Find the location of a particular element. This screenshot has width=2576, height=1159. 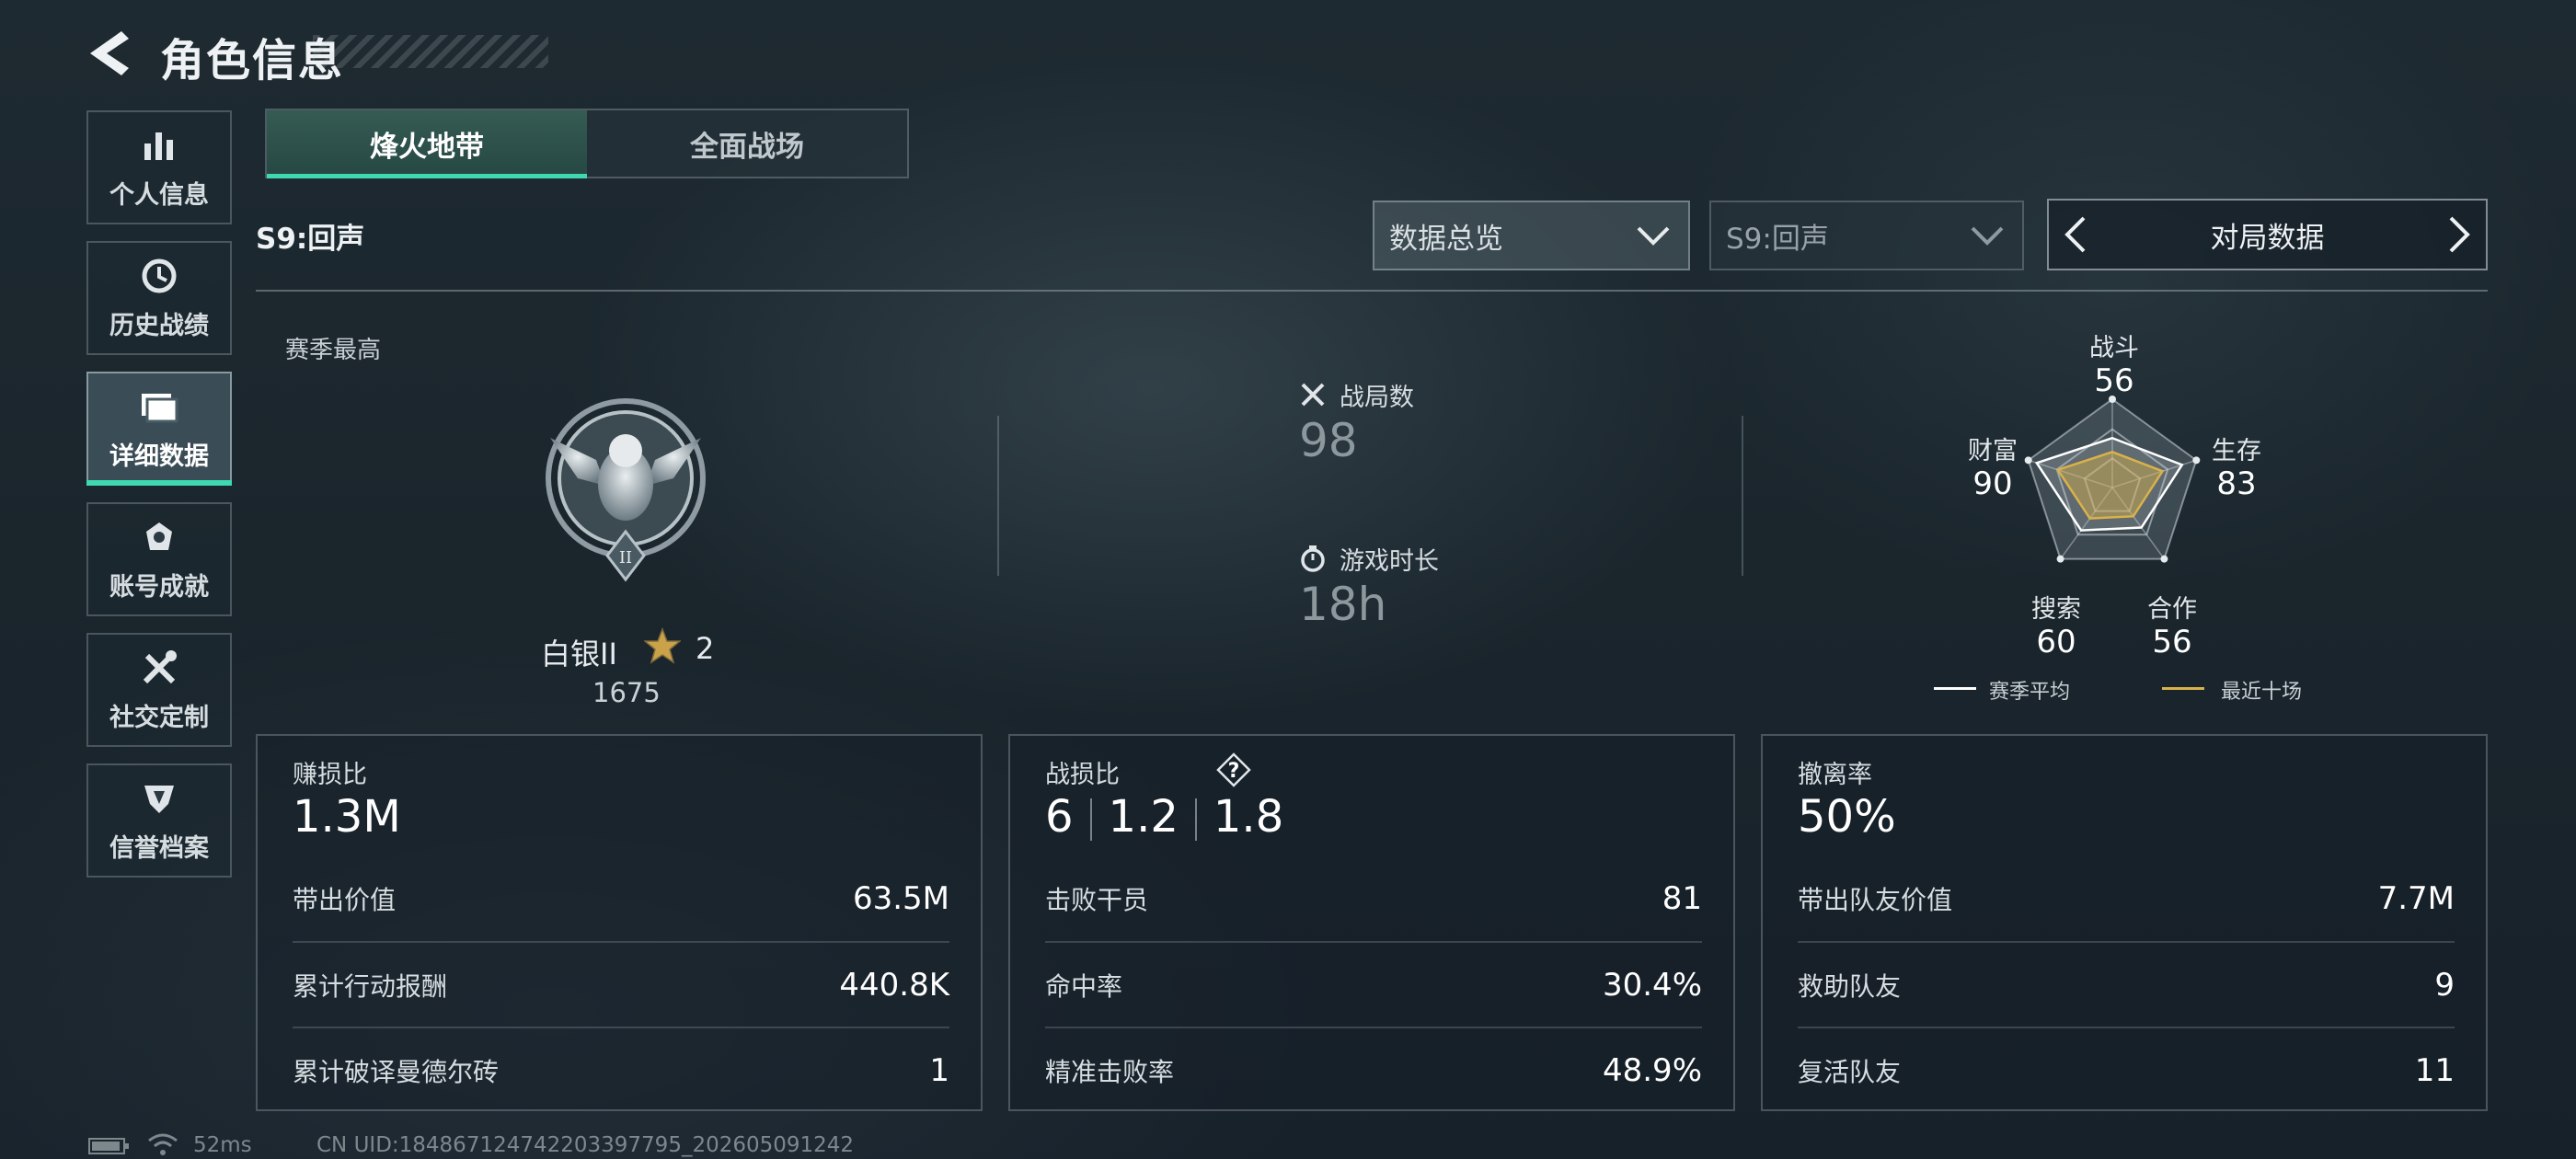

legend-season-avg: 赛季平均 is located at coordinates (2030, 692).